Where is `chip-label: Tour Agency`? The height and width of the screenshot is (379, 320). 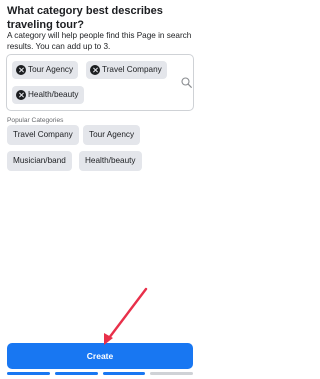 chip-label: Tour Agency is located at coordinates (51, 69).